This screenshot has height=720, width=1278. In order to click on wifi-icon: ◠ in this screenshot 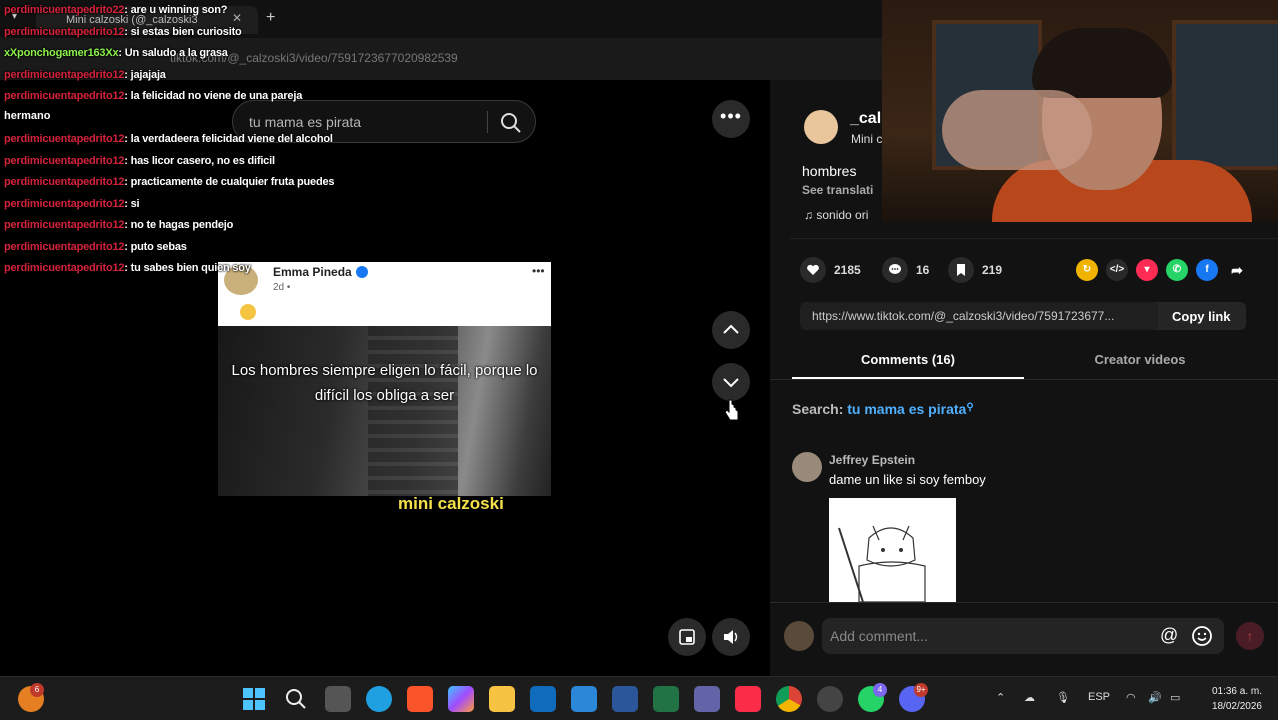, I will do `click(1131, 697)`.